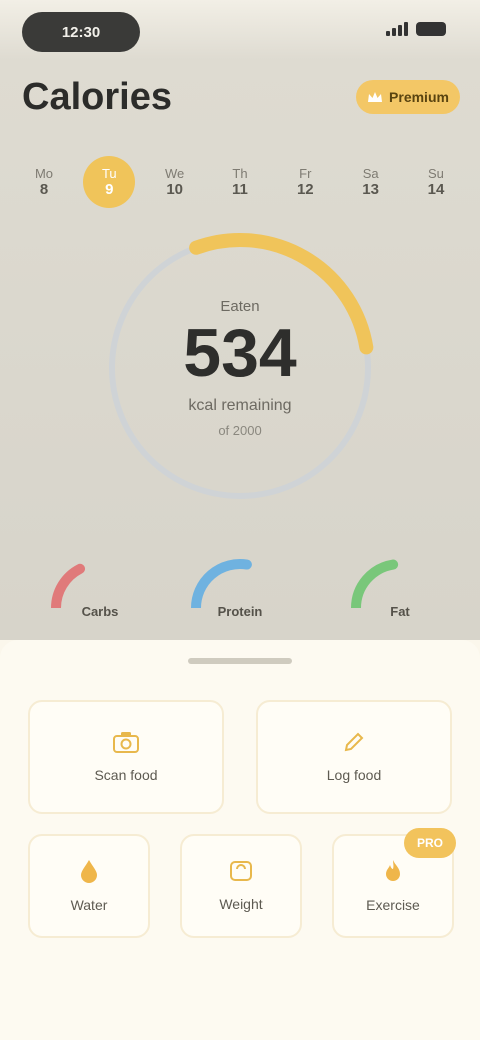 The image size is (480, 1040). I want to click on scan-food-label: Scan food, so click(126, 775).